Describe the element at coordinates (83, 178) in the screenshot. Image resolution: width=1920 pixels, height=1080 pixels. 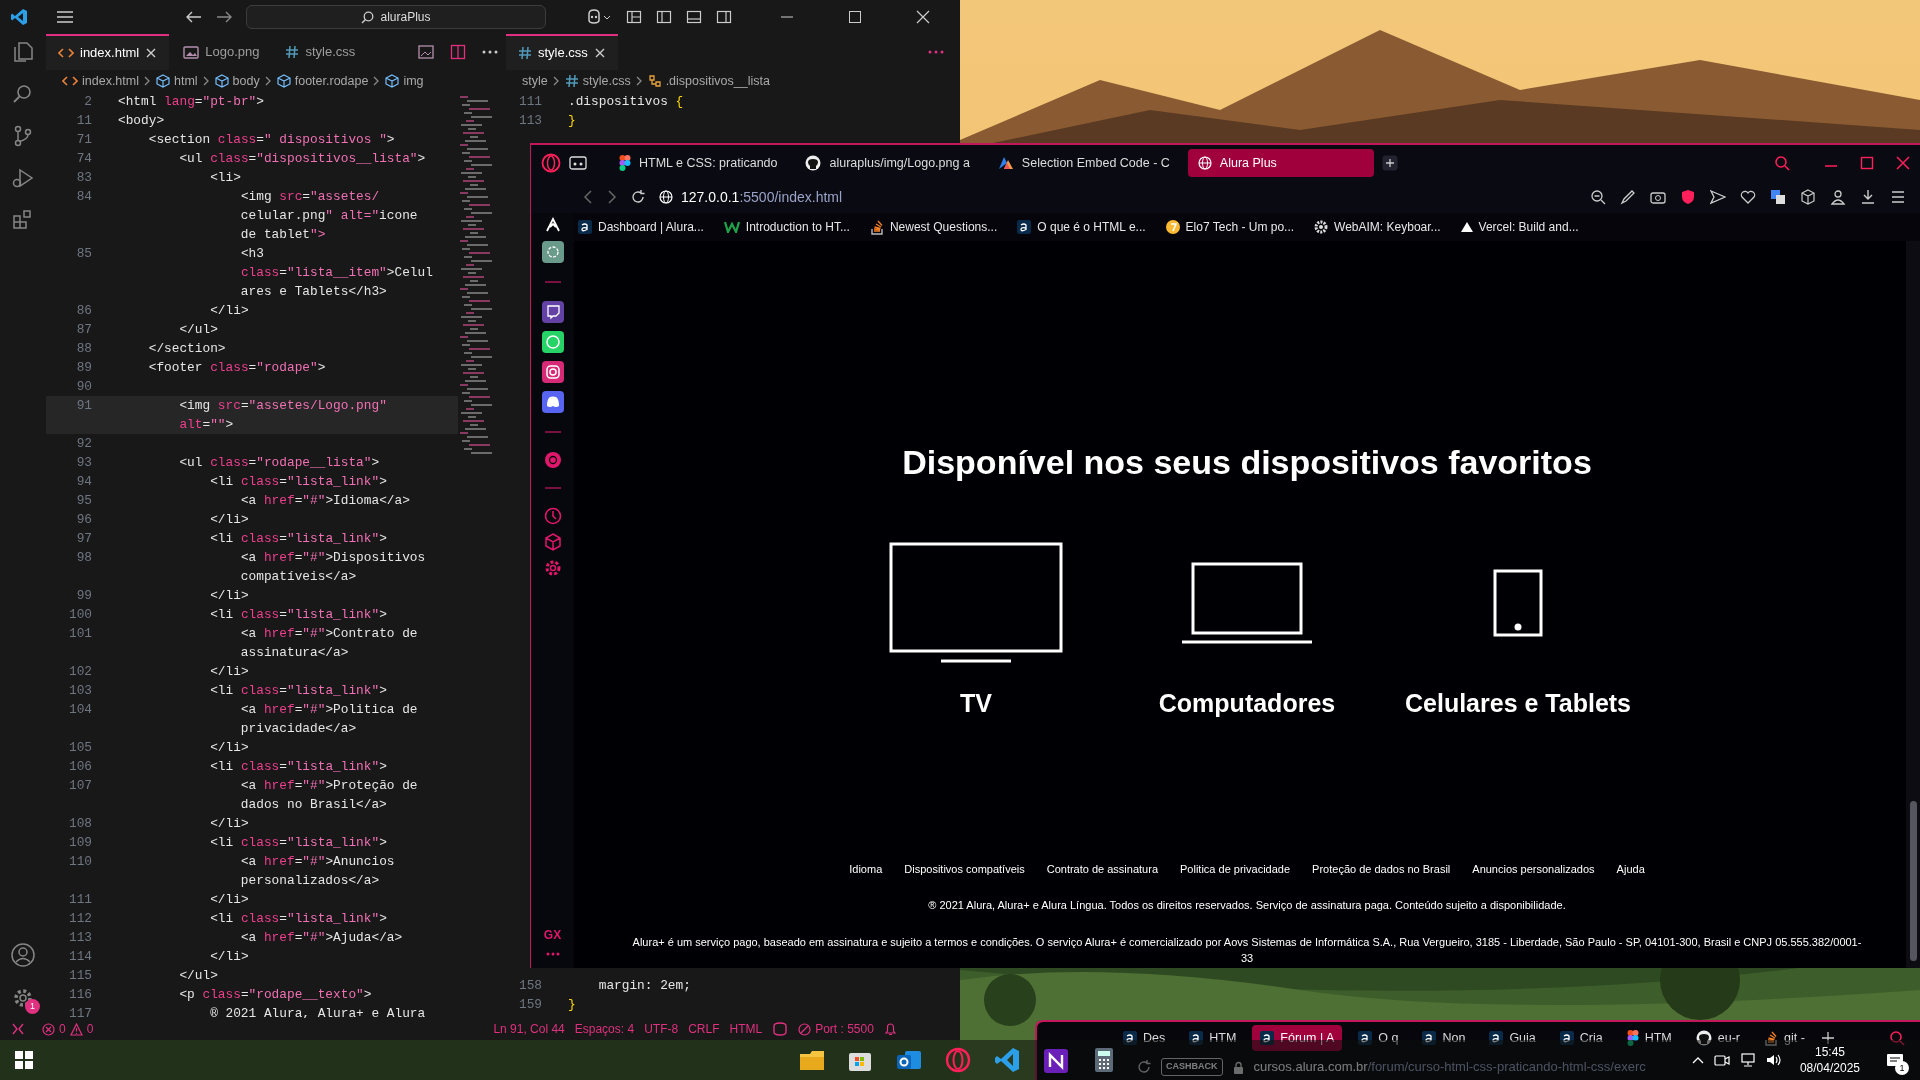
I see `line-number: 83` at that location.